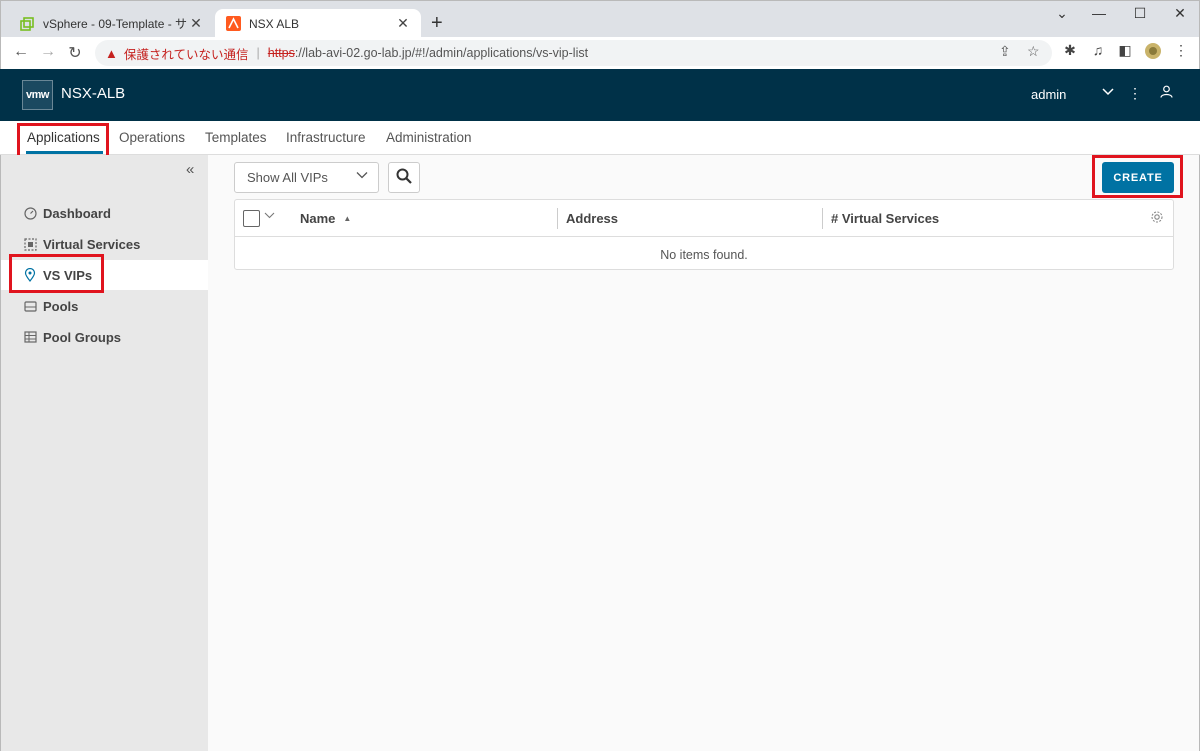 The height and width of the screenshot is (751, 1200). Describe the element at coordinates (68, 275) in the screenshot. I see `sidebar-item-label: VS VIPs` at that location.